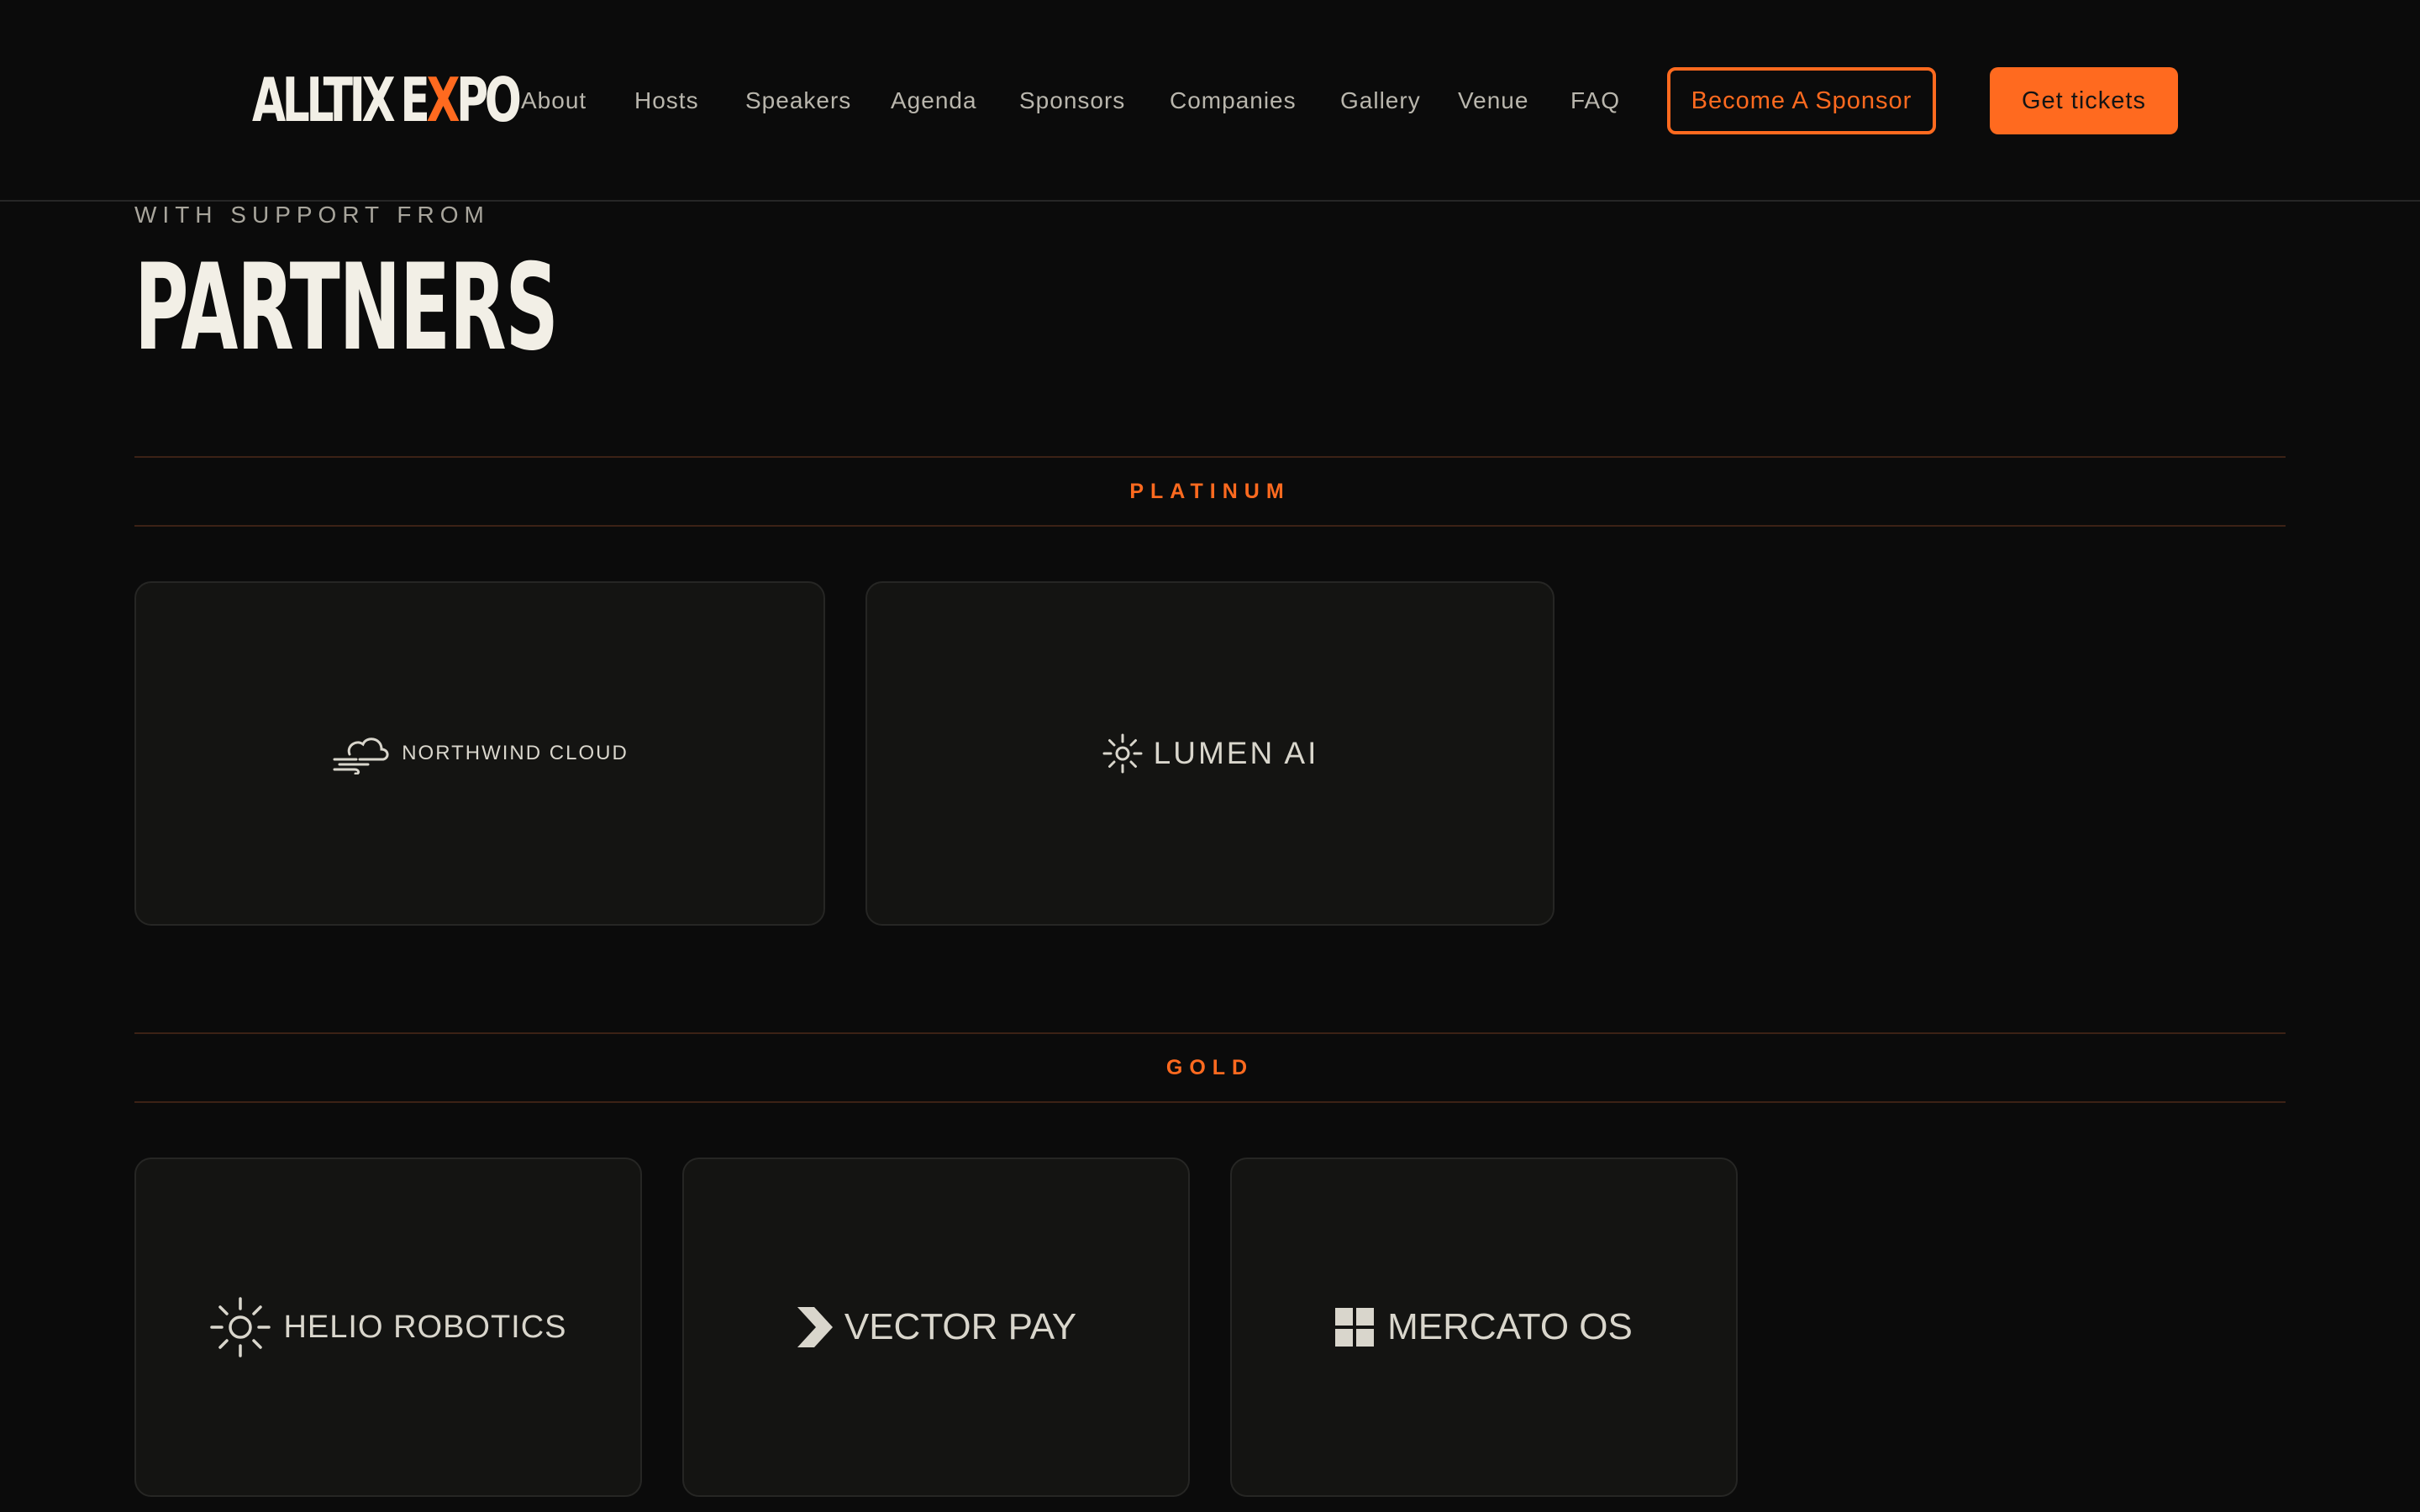  What do you see at coordinates (2084, 100) in the screenshot?
I see `get-tickets-button: Get tickets` at bounding box center [2084, 100].